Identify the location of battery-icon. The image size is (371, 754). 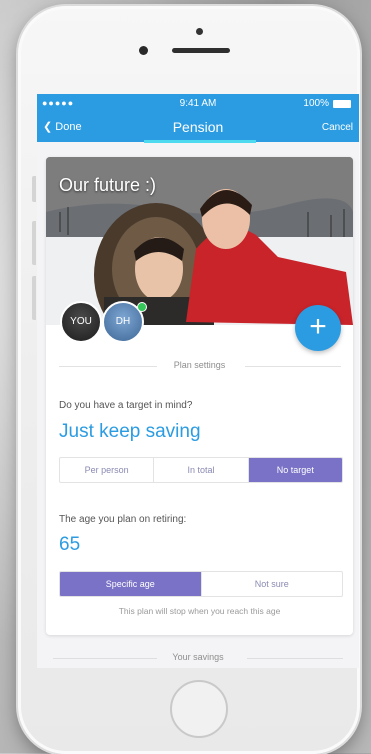
(342, 104).